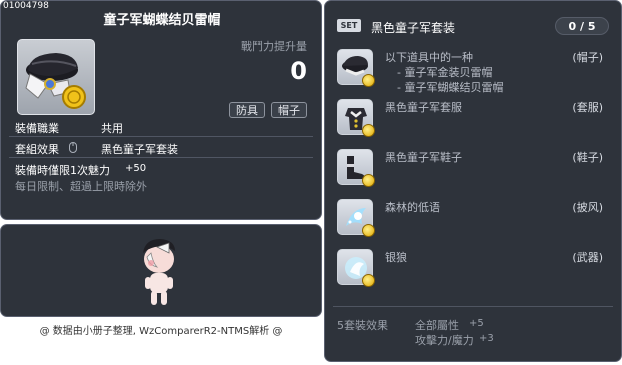 This screenshot has width=622, height=365. What do you see at coordinates (429, 57) in the screenshot?
I see `piece-name: 以下道具中的一种` at bounding box center [429, 57].